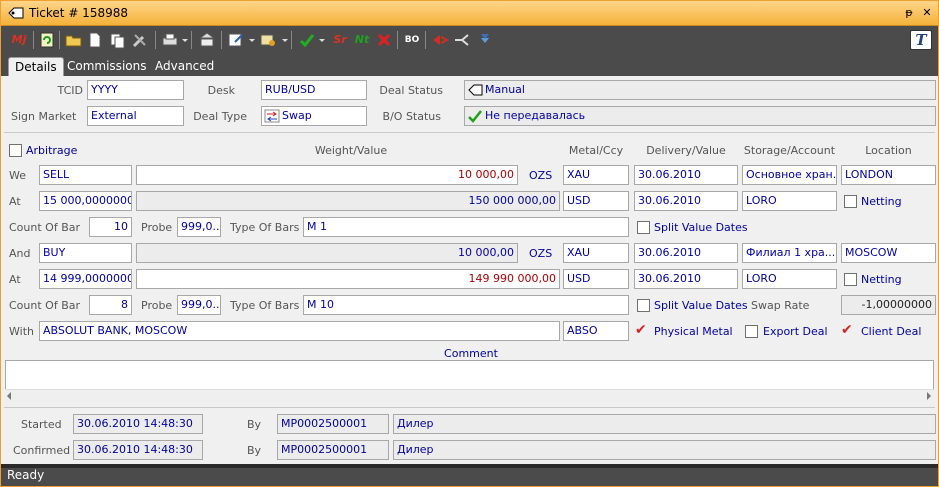  I want to click on leg1-account-field: LORO, so click(789, 201).